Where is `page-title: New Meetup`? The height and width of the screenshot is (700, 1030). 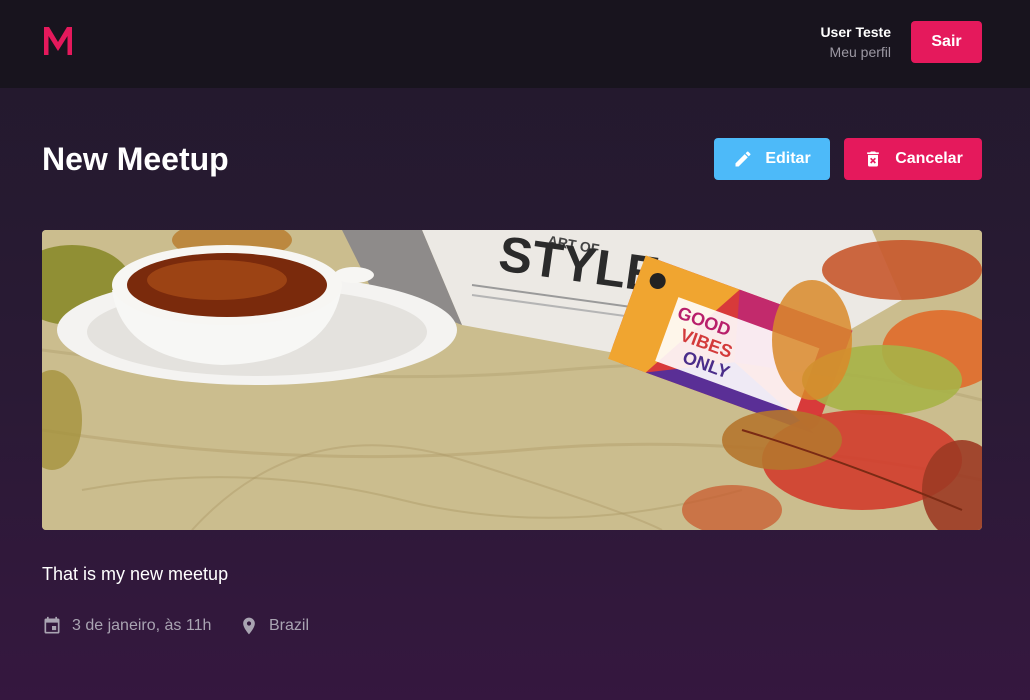 page-title: New Meetup is located at coordinates (135, 159).